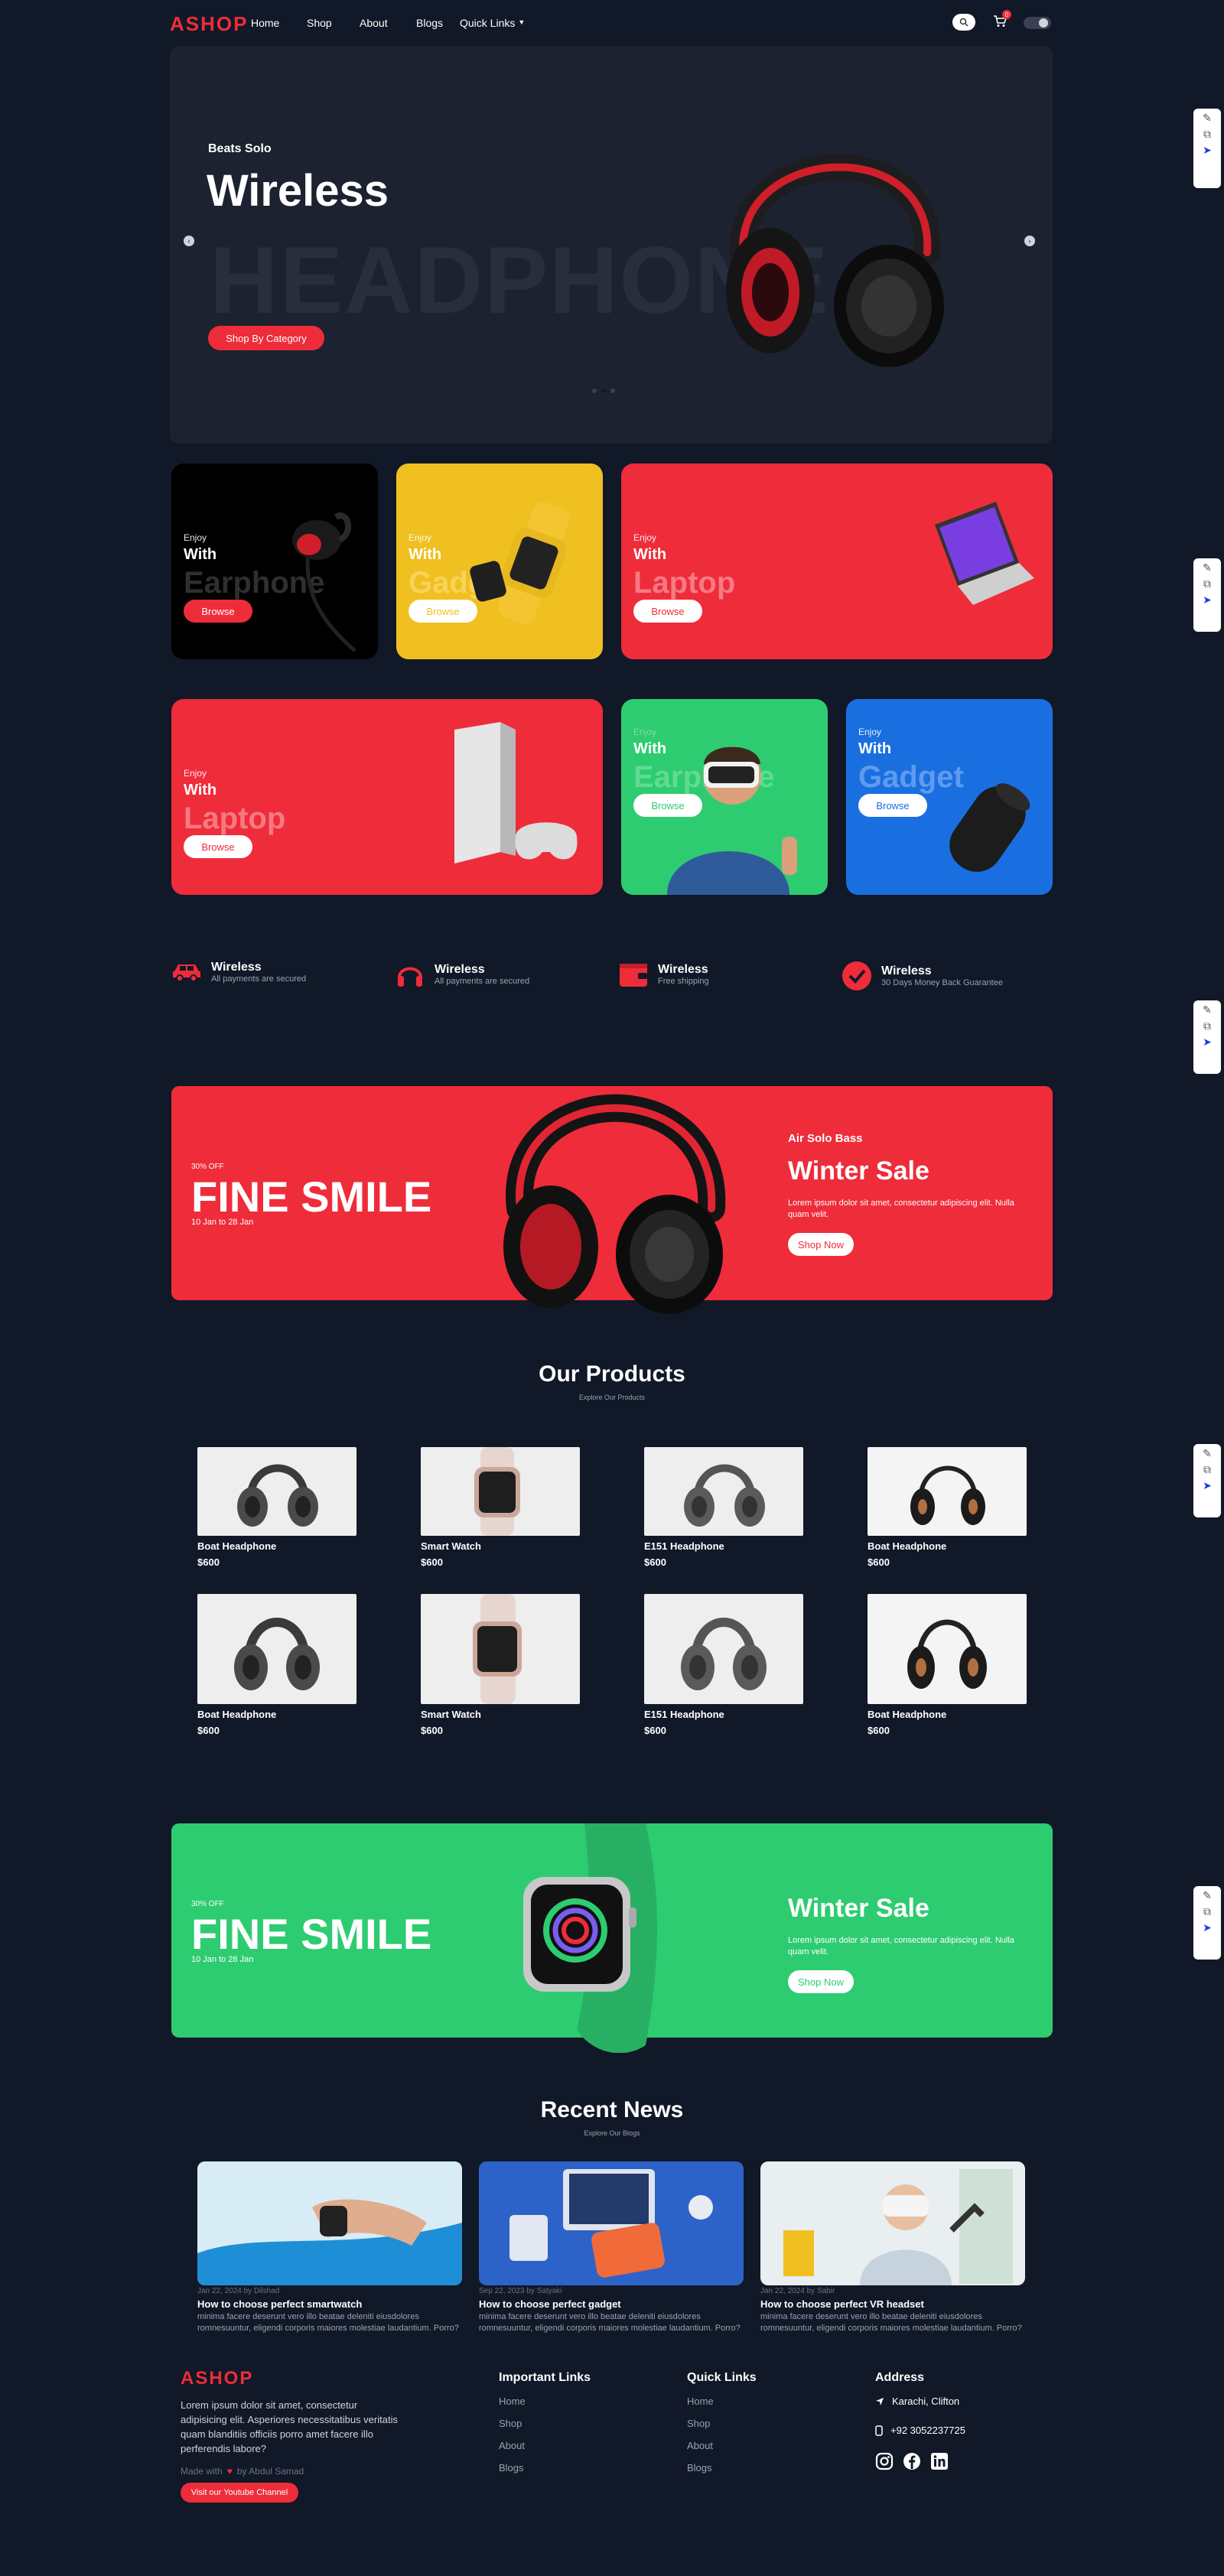 This screenshot has height=2576, width=1224. Describe the element at coordinates (217, 2378) in the screenshot. I see `footer-logo: ASHOP` at that location.